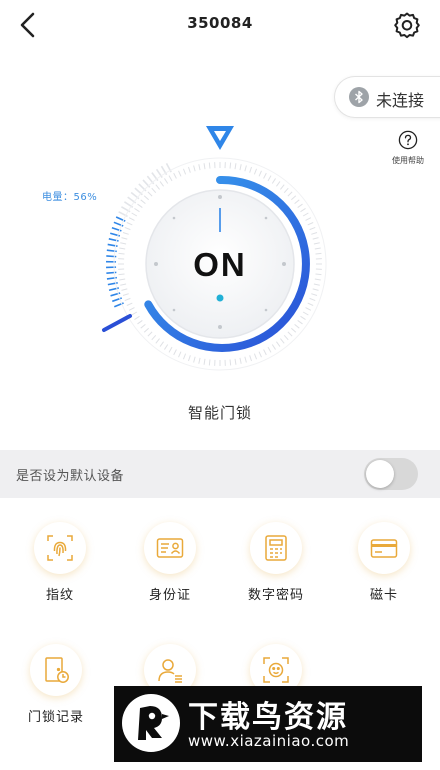 This screenshot has width=440, height=770. Describe the element at coordinates (56, 670) in the screenshot. I see `door-record-icon` at that location.